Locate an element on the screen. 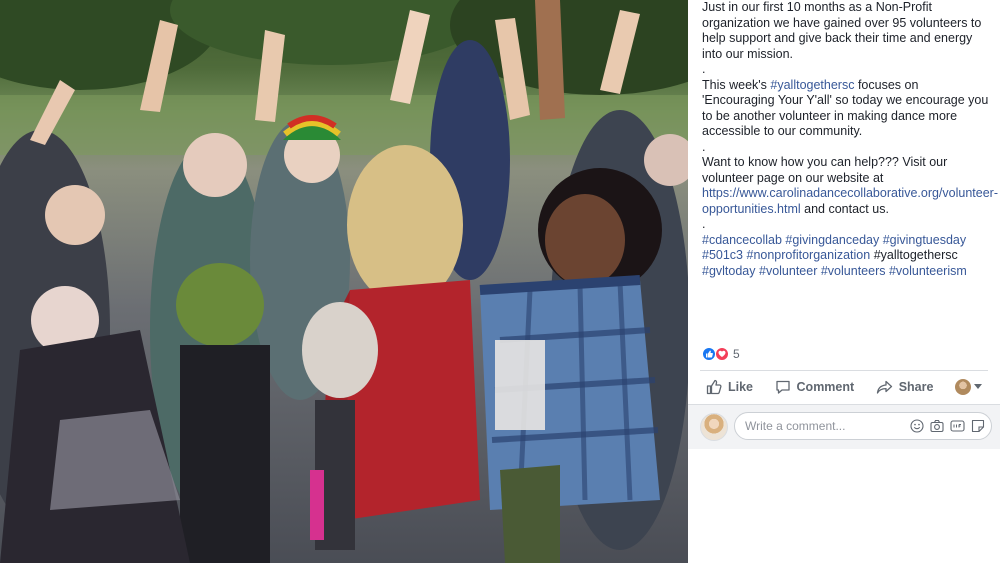  like-button: Like is located at coordinates (729, 387).